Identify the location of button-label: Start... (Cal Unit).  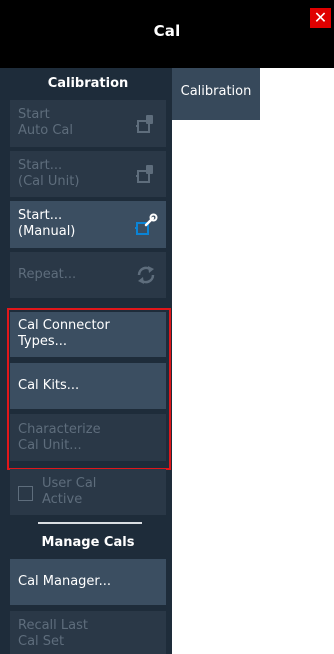
(49, 173).